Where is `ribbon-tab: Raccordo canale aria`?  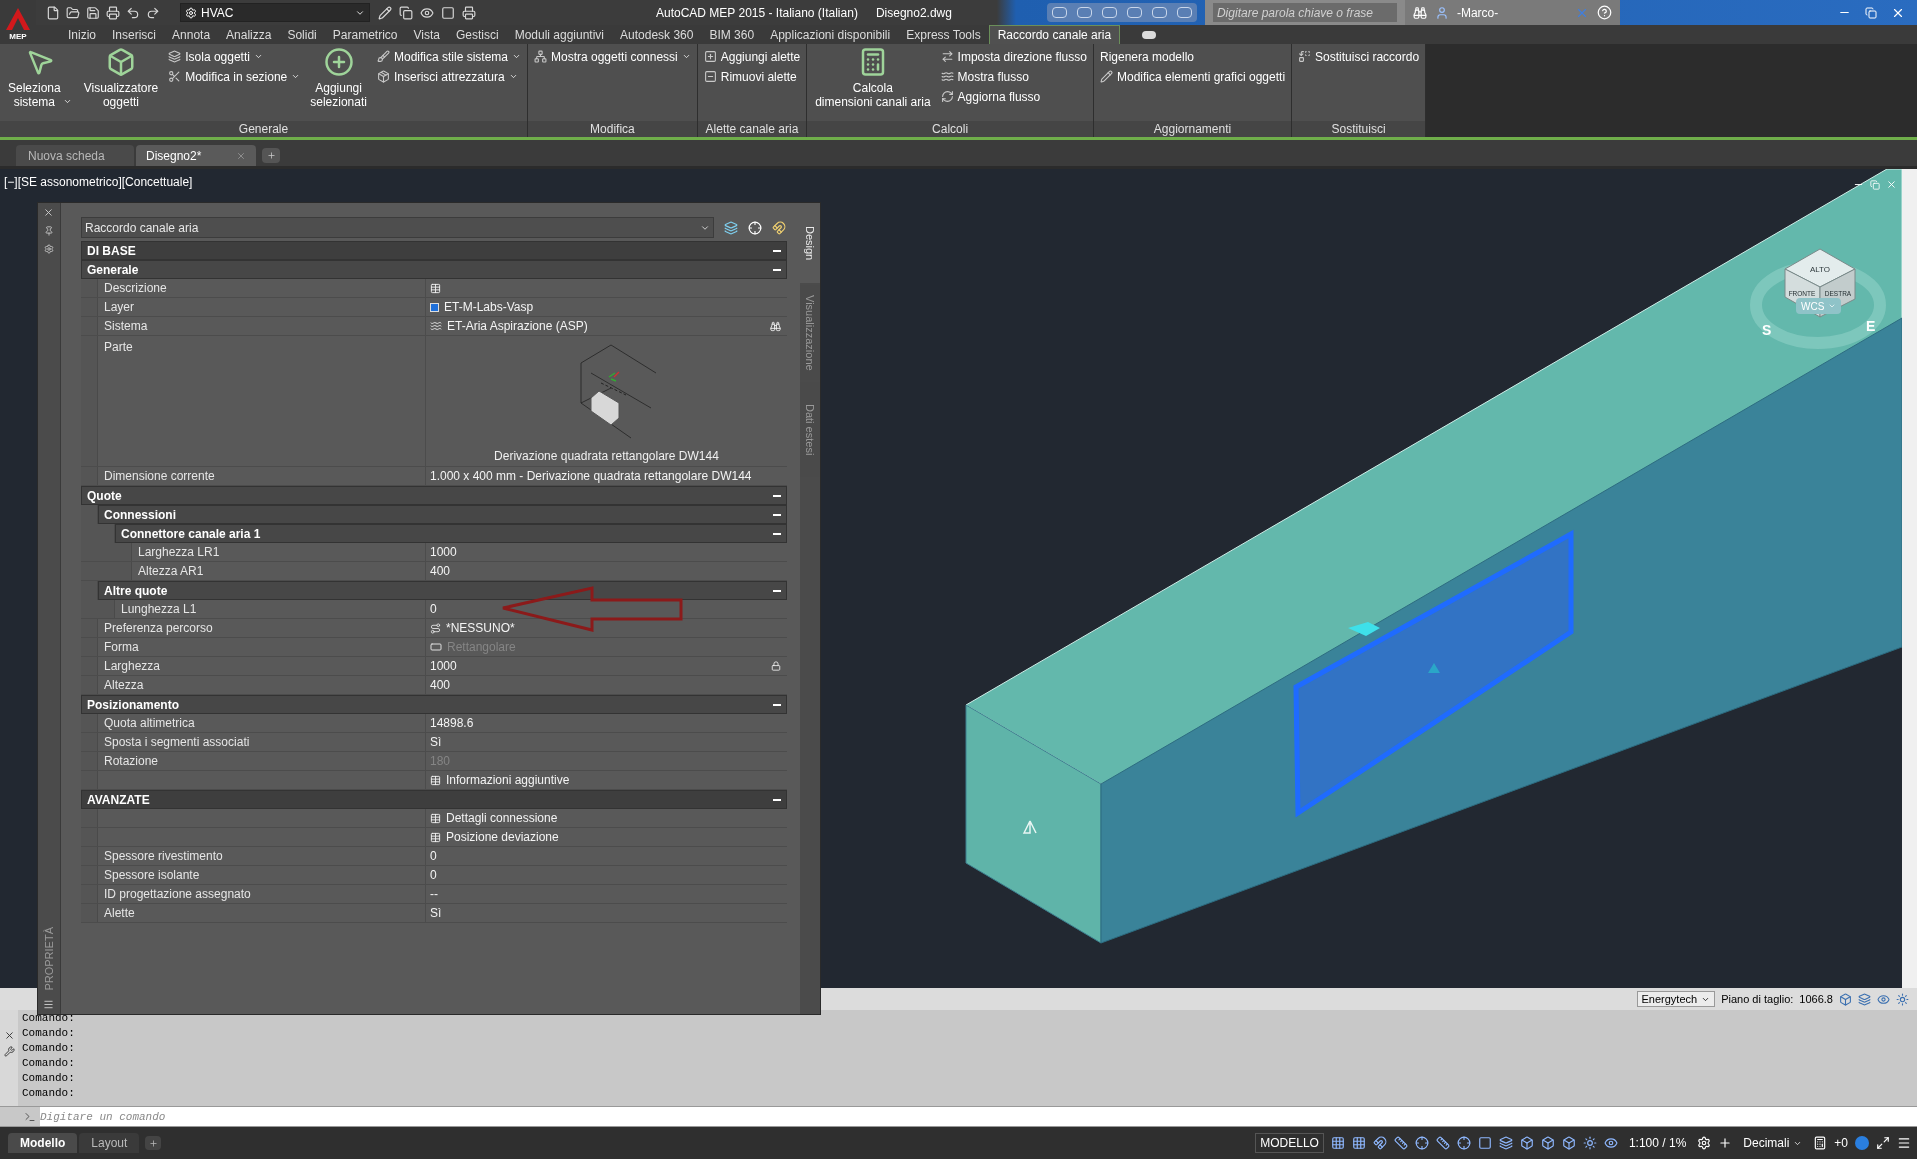 ribbon-tab: Raccordo canale aria is located at coordinates (1054, 34).